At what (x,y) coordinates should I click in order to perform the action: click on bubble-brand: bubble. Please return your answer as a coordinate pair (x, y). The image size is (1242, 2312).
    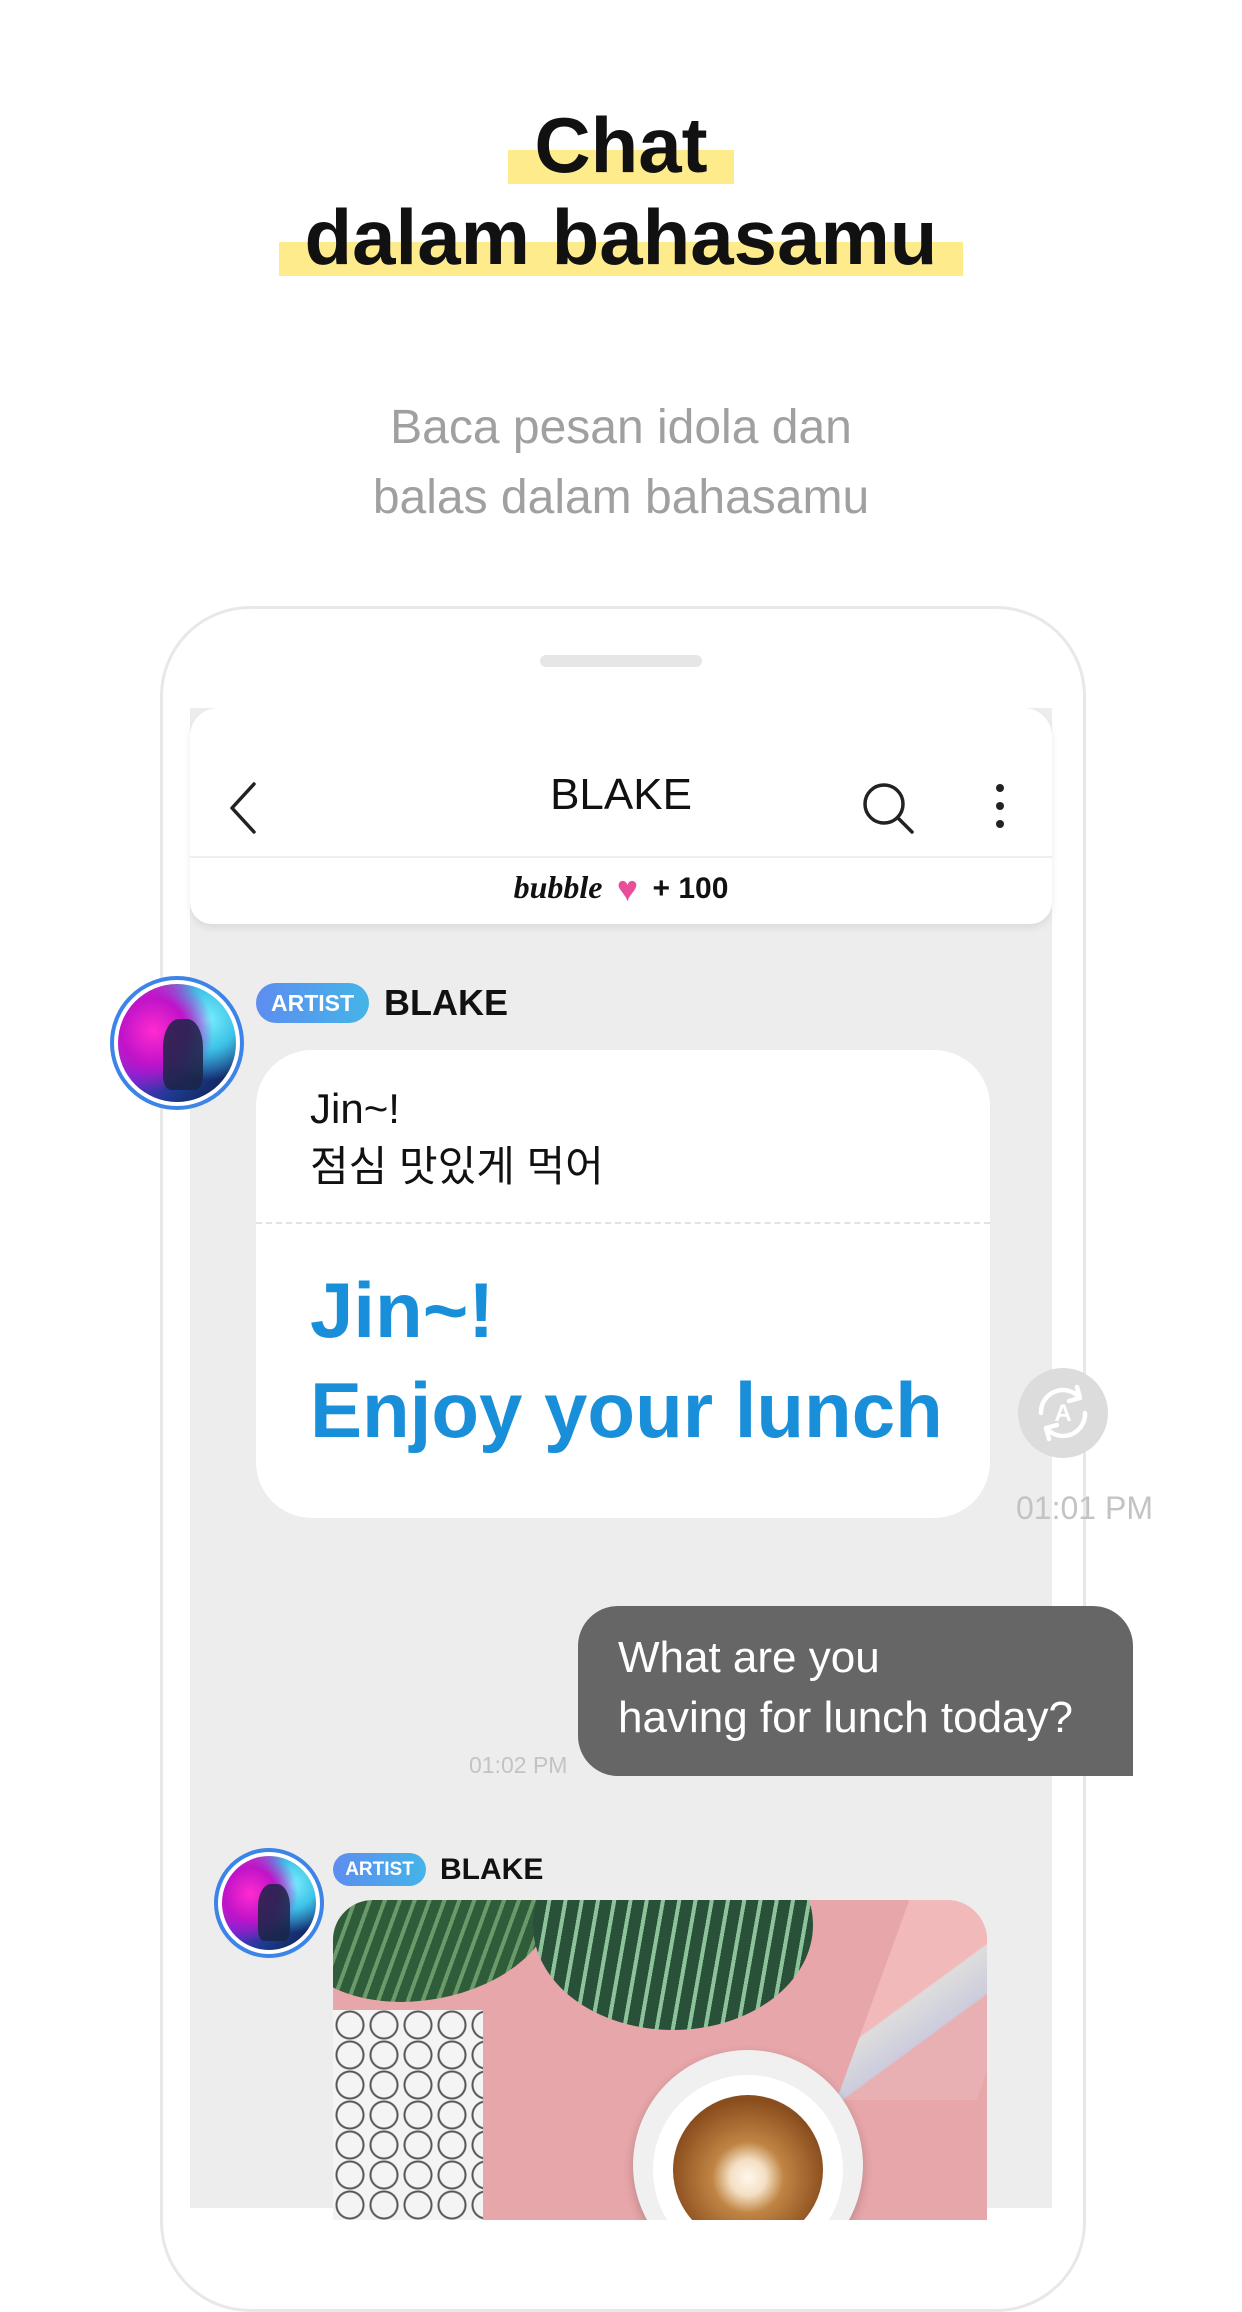
    Looking at the image, I should click on (558, 887).